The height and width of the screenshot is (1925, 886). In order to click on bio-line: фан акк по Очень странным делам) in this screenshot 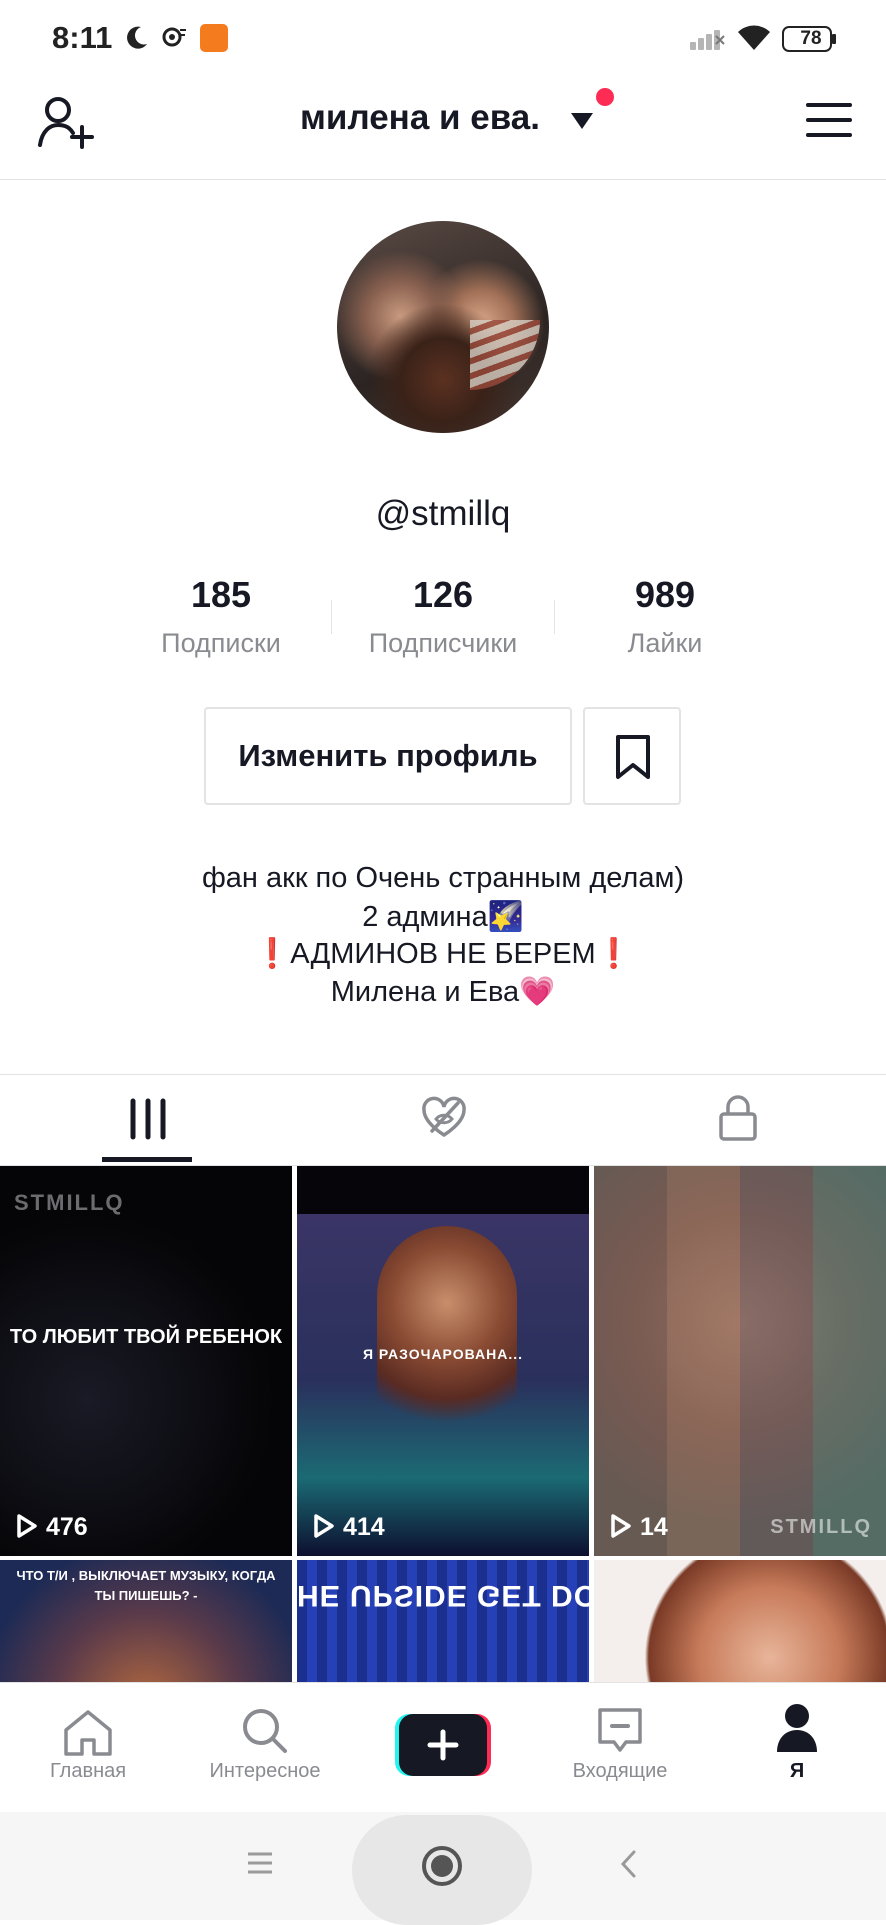, I will do `click(443, 878)`.